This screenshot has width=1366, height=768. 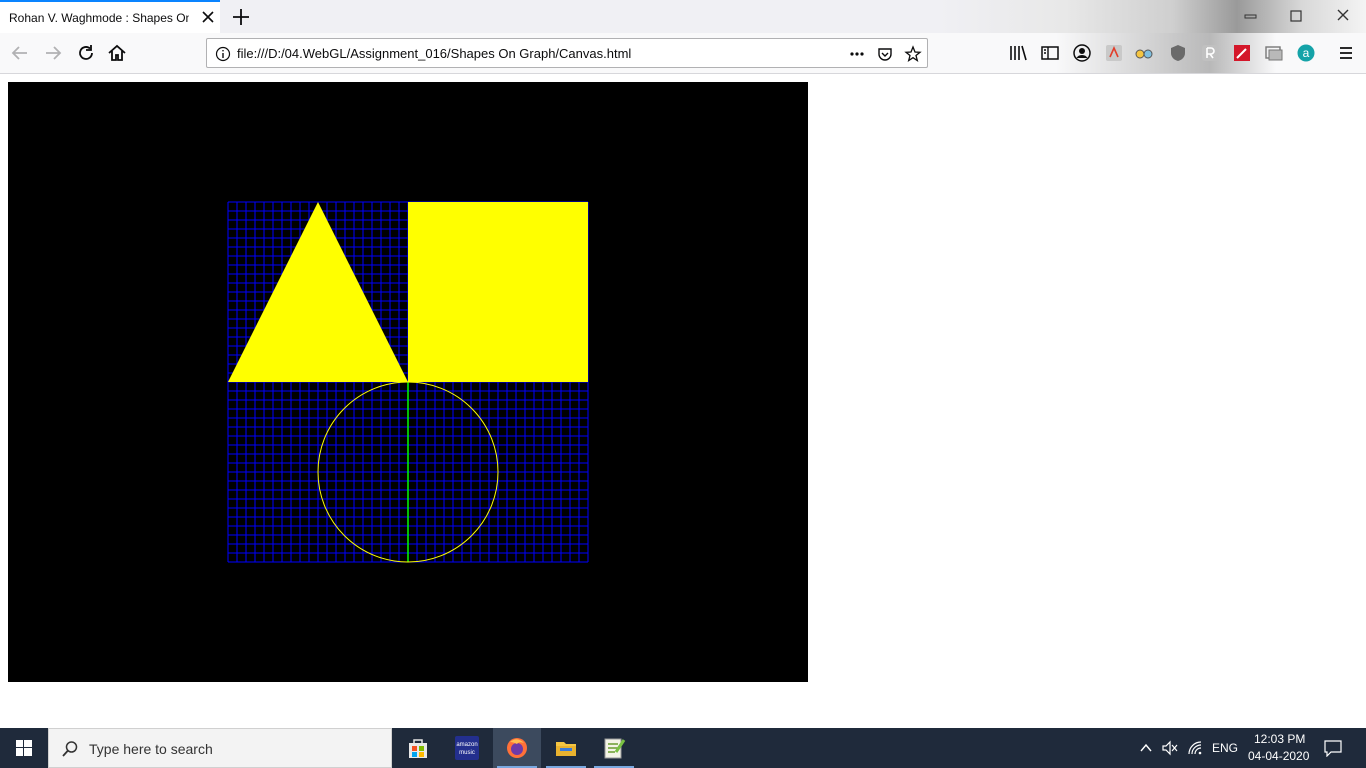 I want to click on amazon-music-label-2: music, so click(x=467, y=753).